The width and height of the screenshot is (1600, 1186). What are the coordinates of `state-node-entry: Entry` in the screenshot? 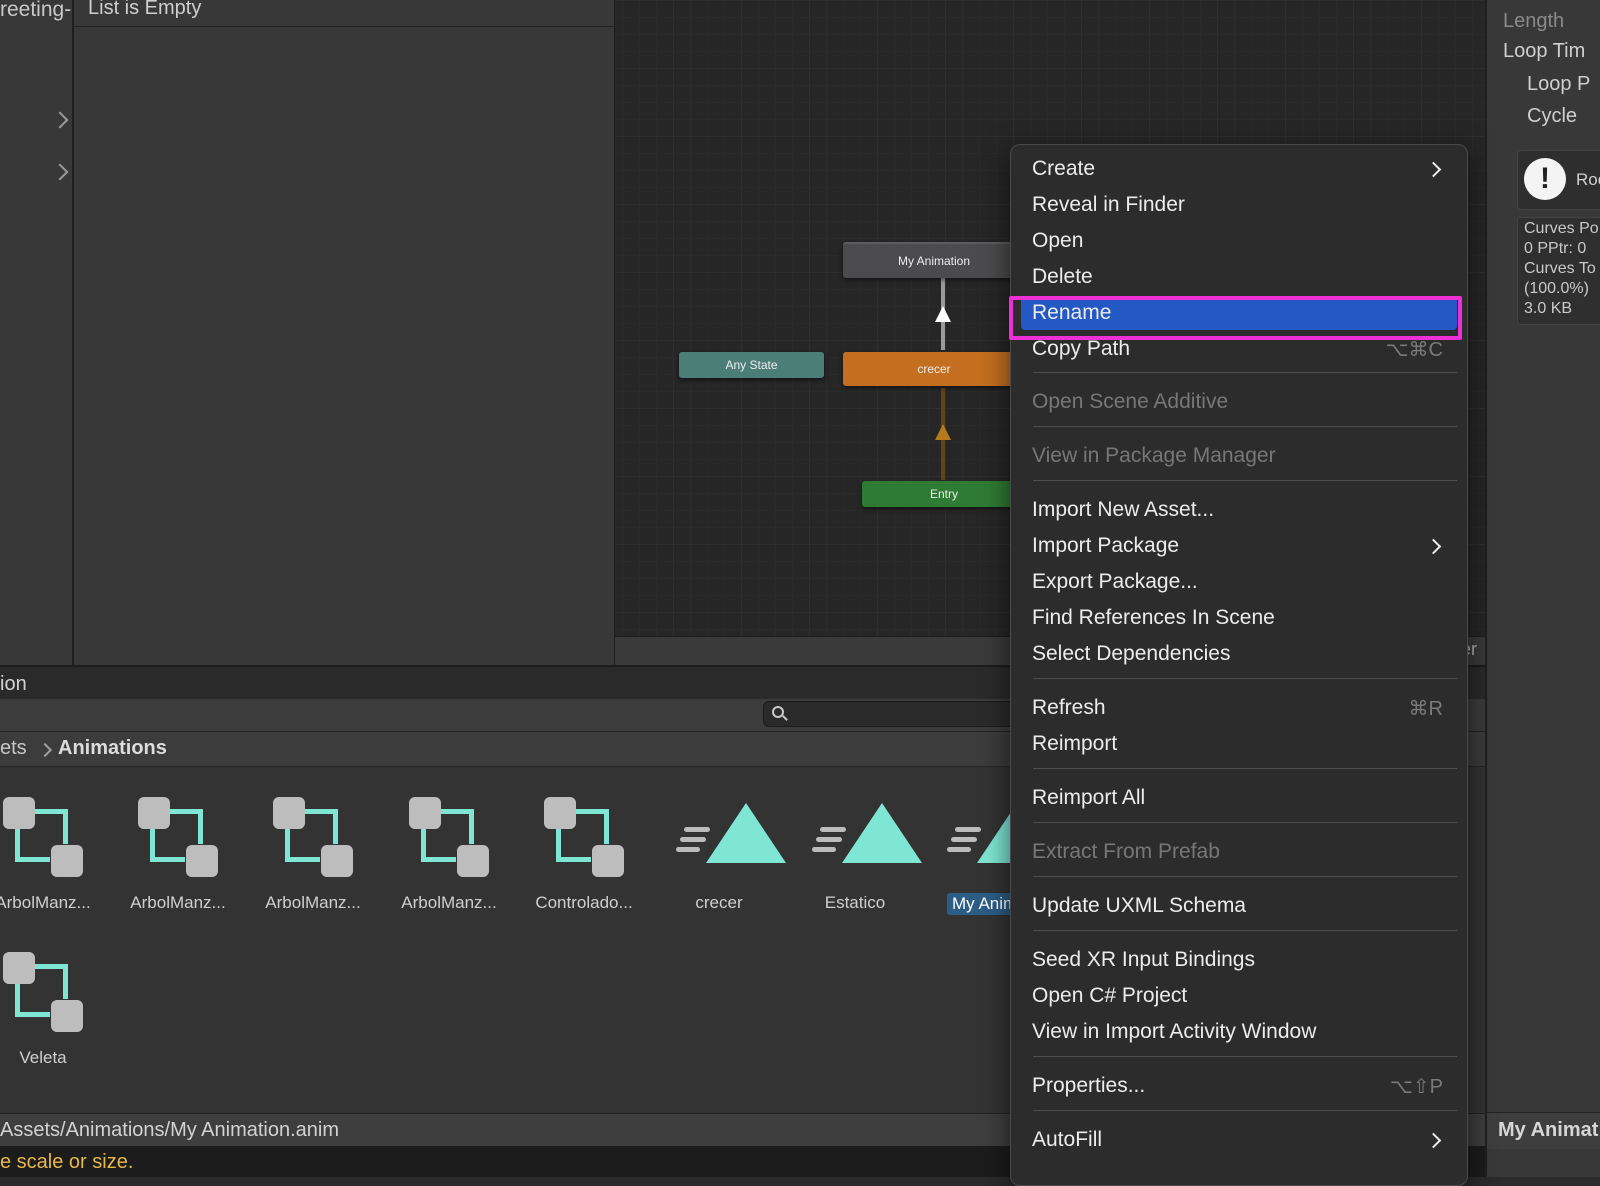 It's located at (944, 494).